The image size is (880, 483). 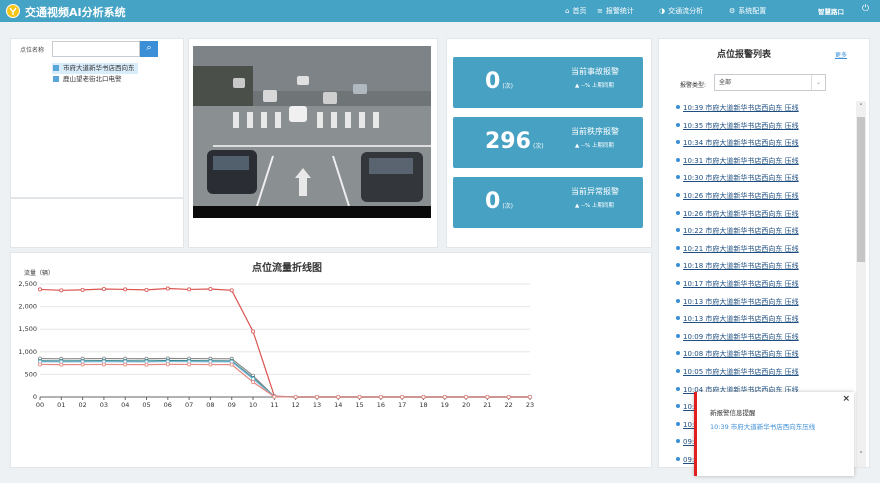 What do you see at coordinates (818, 82) in the screenshot?
I see `chevron-down-icon: ⌄` at bounding box center [818, 82].